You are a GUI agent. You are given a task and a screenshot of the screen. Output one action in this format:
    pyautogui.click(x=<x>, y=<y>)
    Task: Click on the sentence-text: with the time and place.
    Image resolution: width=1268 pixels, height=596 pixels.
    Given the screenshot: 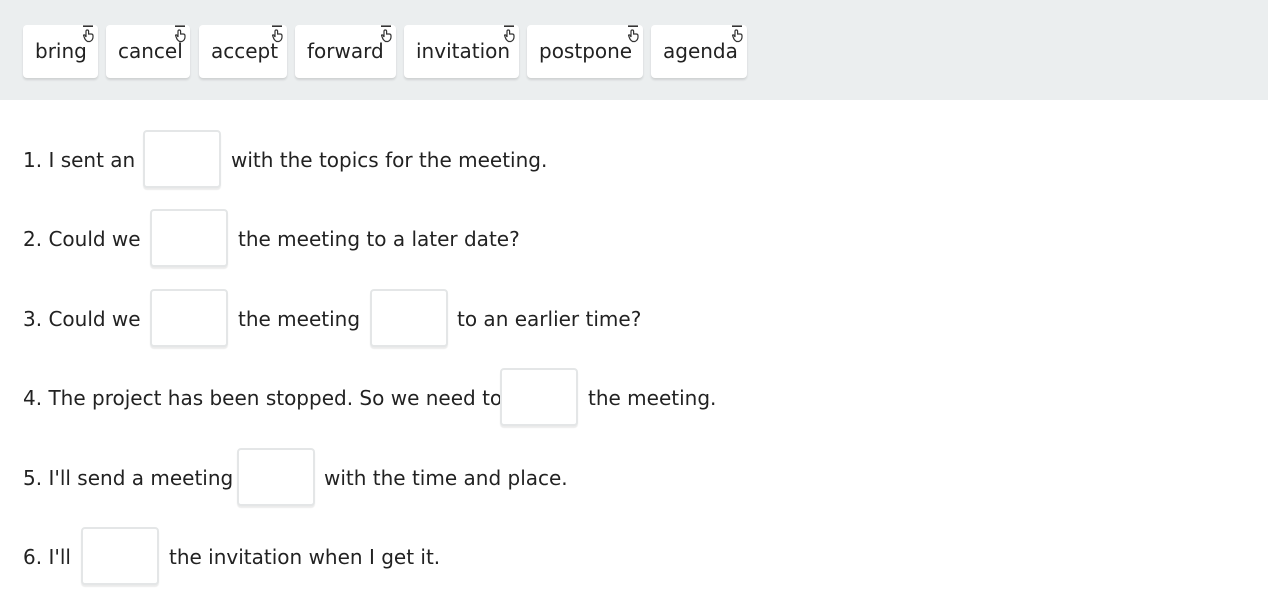 What is the action you would take?
    pyautogui.click(x=446, y=478)
    